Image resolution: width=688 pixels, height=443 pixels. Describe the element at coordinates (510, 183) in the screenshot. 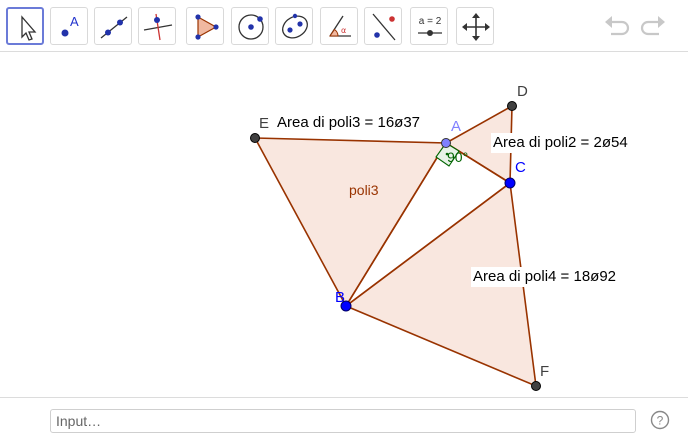

I see `point-C` at that location.